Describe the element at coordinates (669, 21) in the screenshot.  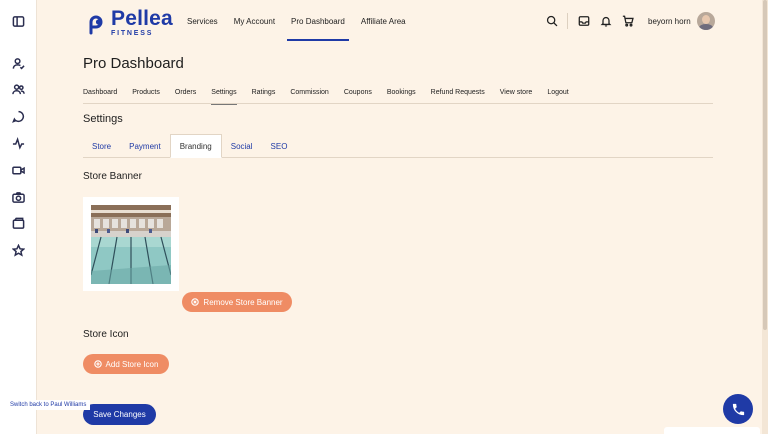
I see `user-name: beyorn horn` at that location.